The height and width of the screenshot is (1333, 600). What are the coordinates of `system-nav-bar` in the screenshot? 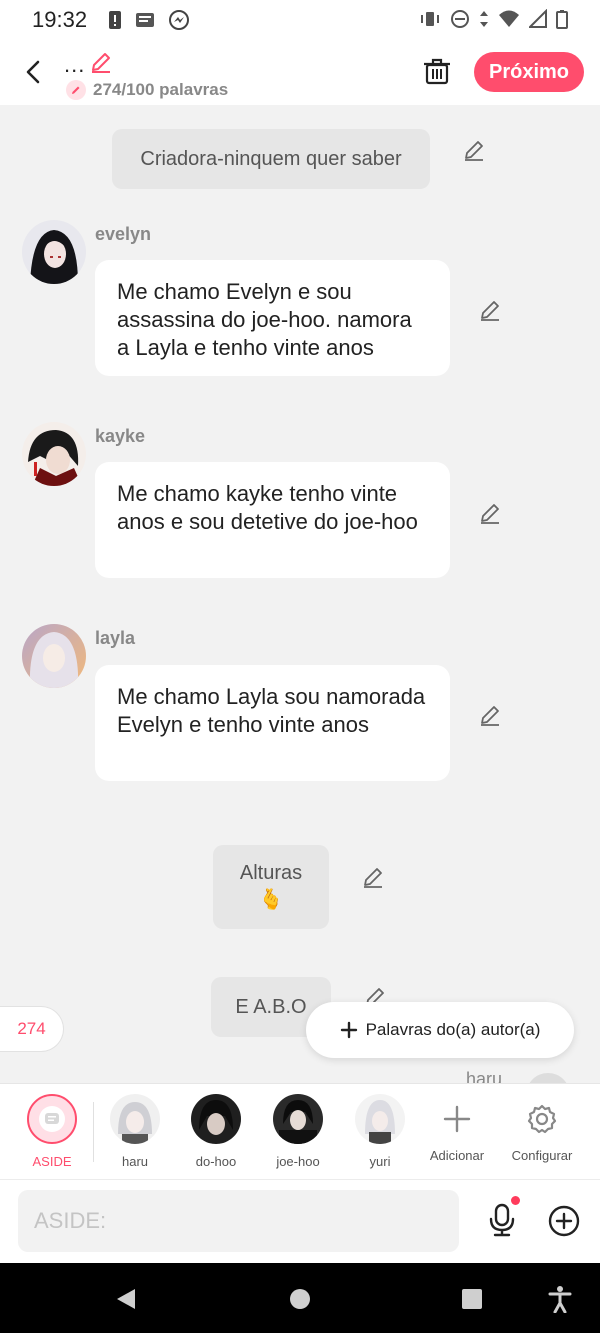 It's located at (300, 1298).